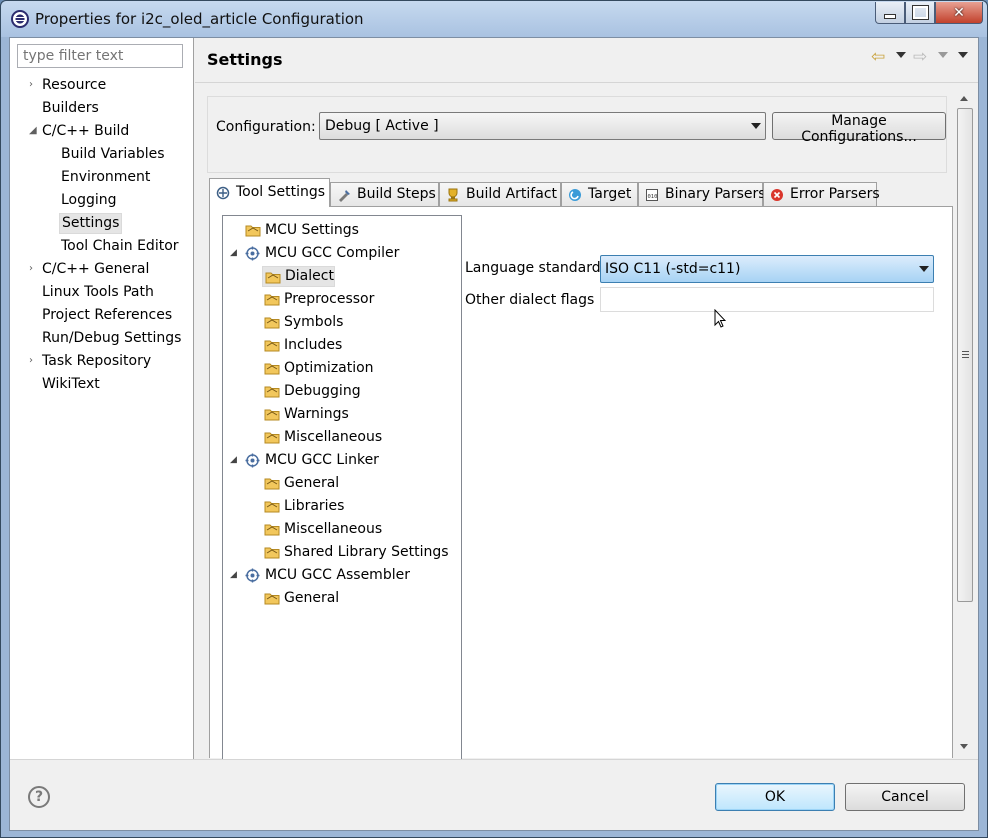  I want to click on tool-tree-label: Miscellaneous, so click(333, 529).